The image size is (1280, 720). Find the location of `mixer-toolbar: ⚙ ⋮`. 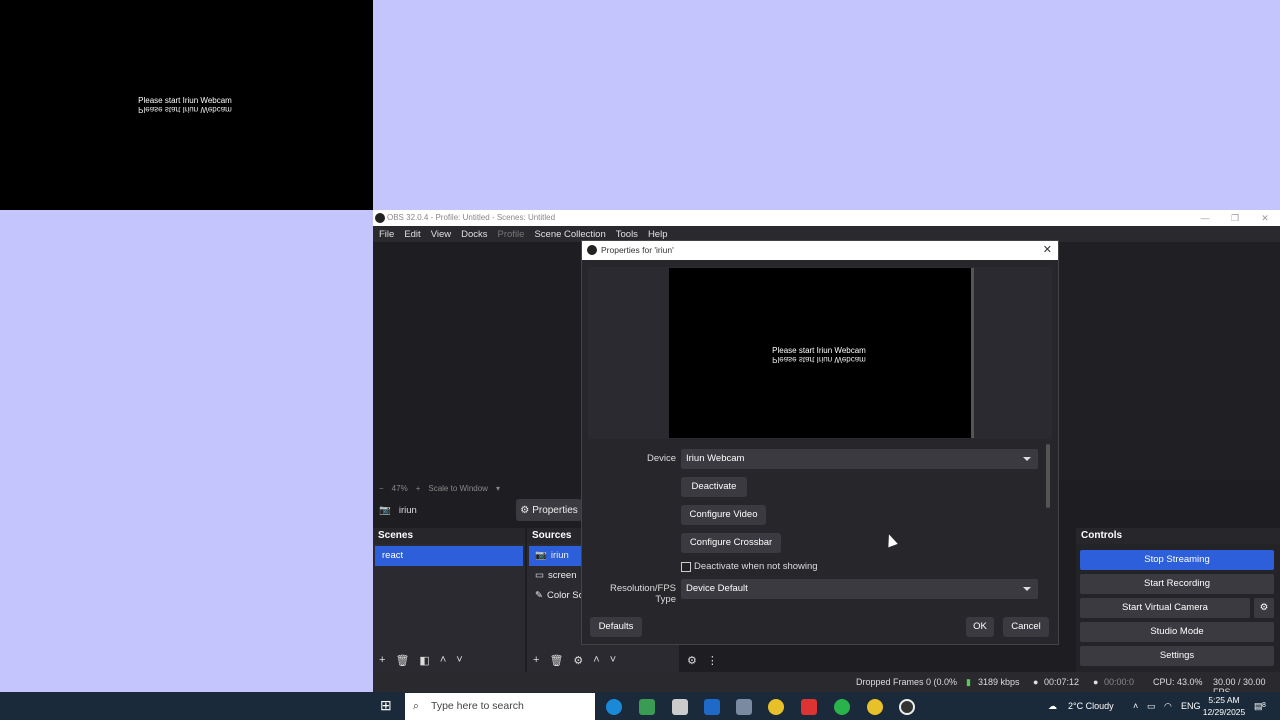

mixer-toolbar: ⚙ ⋮ is located at coordinates (791, 660).